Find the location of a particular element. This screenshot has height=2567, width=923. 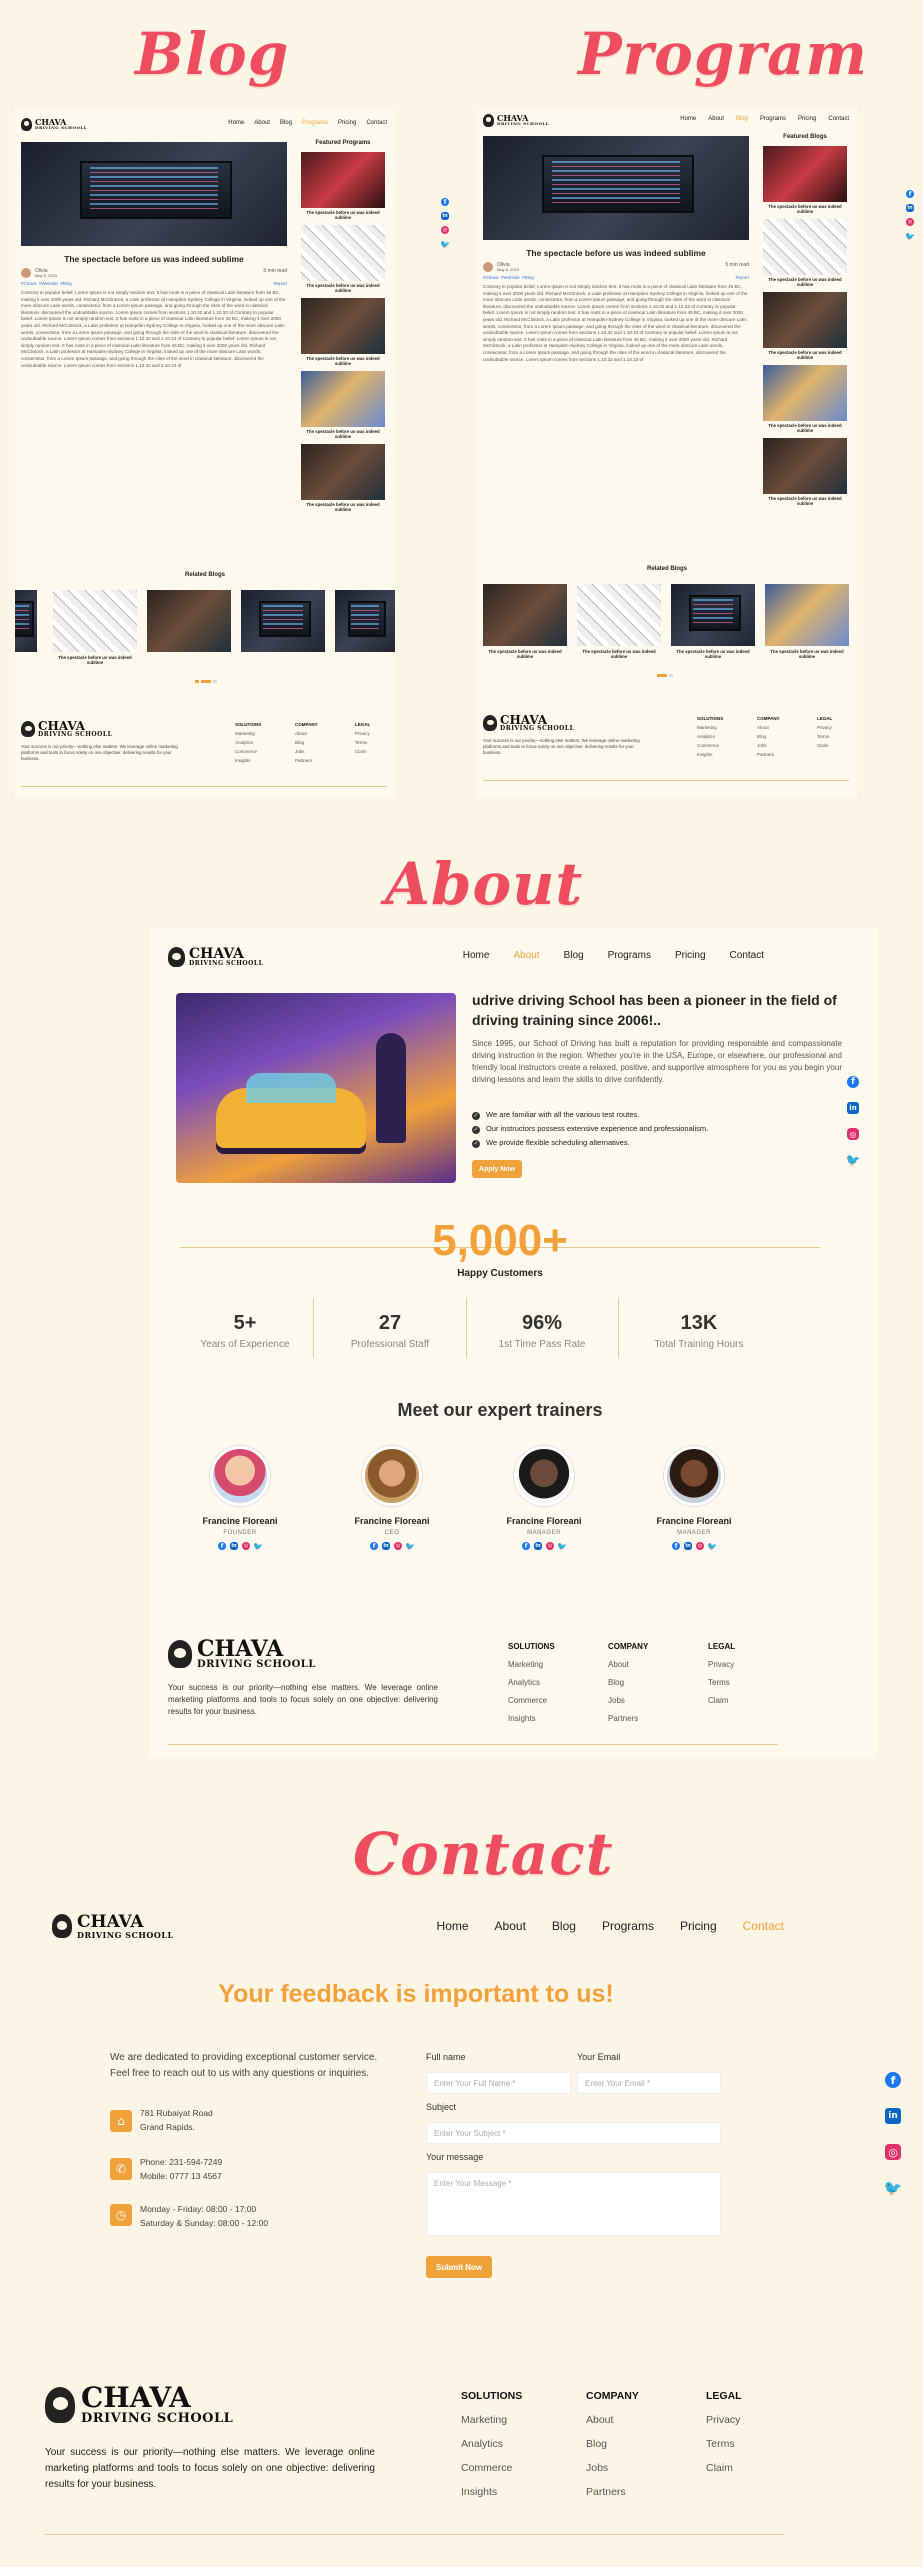

footer-link: Insights is located at coordinates (248, 760).